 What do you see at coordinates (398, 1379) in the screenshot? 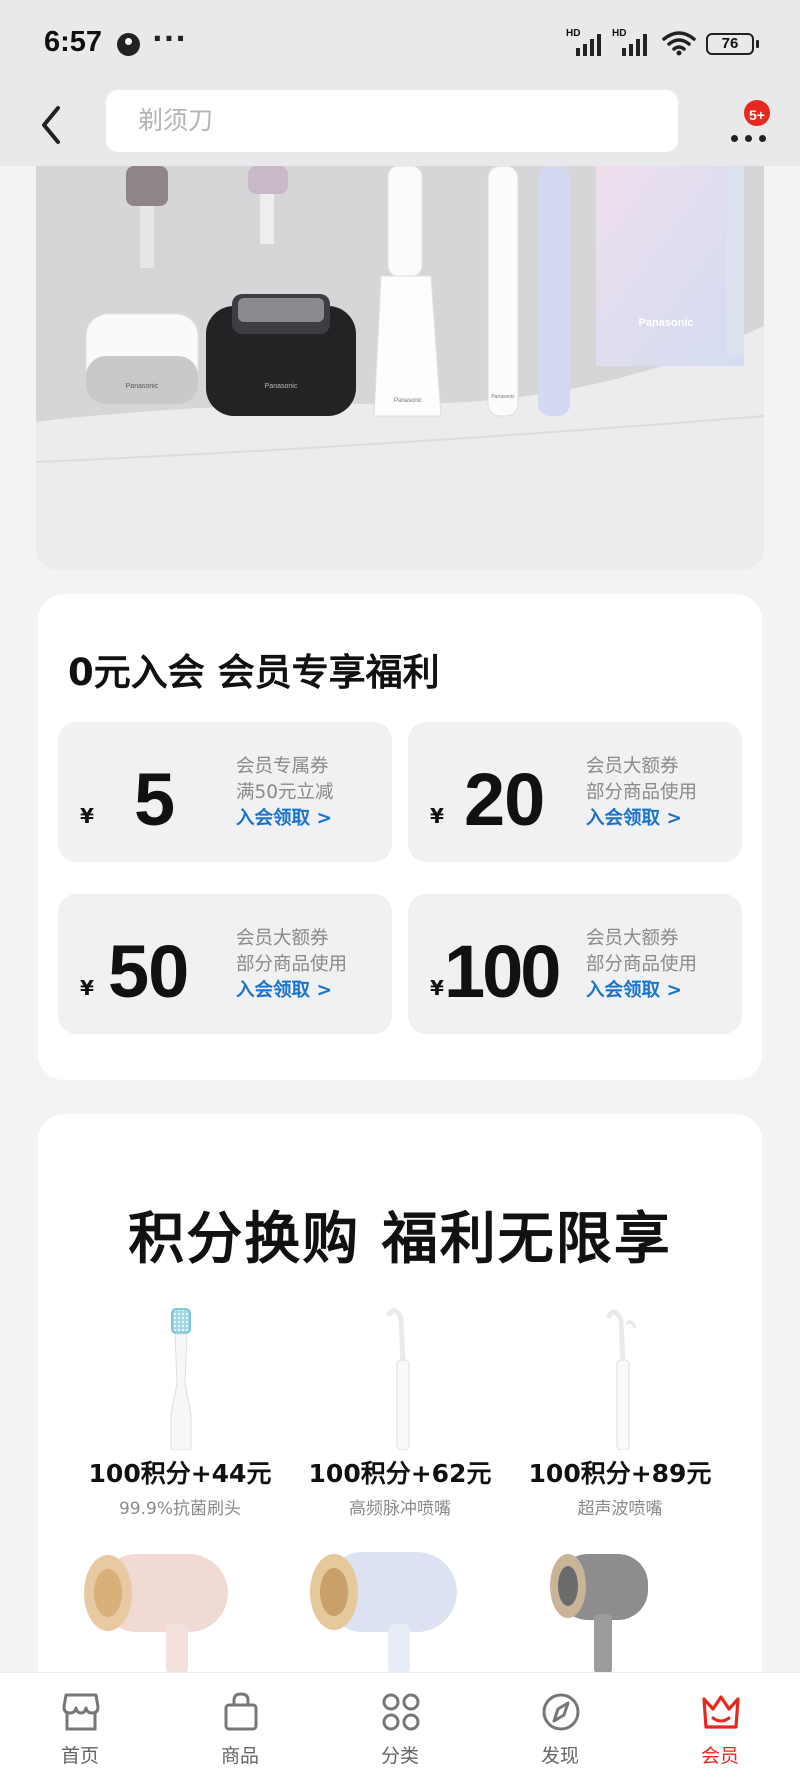
I see `irrigator-nozzle-icon` at bounding box center [398, 1379].